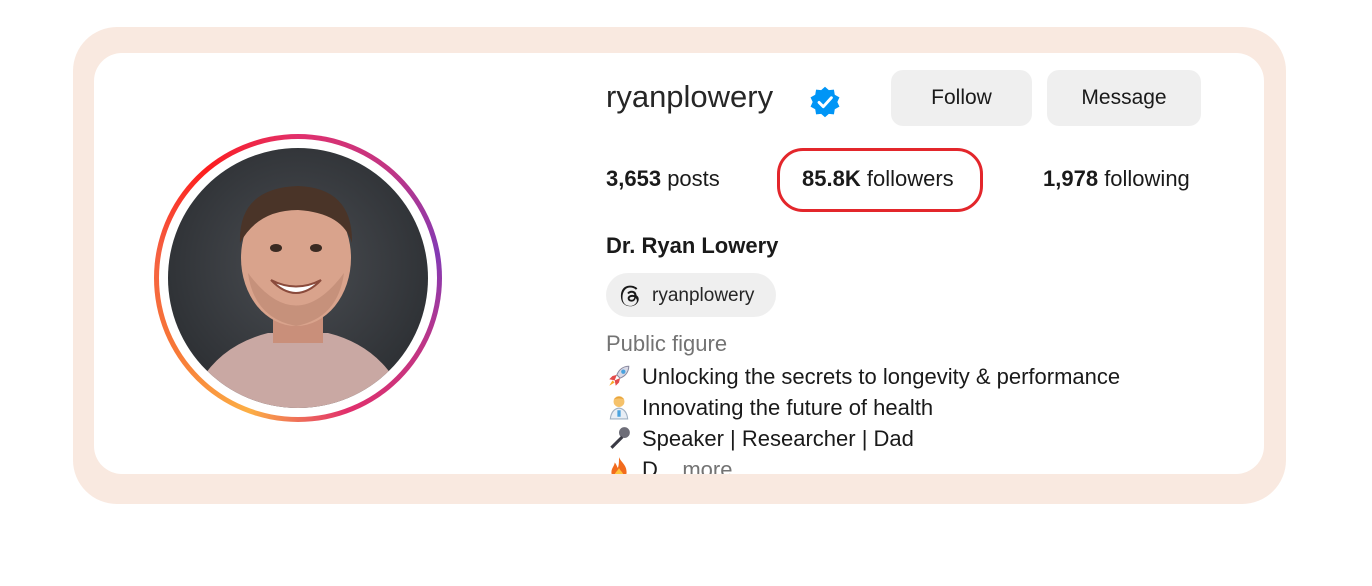 The image size is (1372, 586). What do you see at coordinates (825, 102) in the screenshot?
I see `verified-badge-icon` at bounding box center [825, 102].